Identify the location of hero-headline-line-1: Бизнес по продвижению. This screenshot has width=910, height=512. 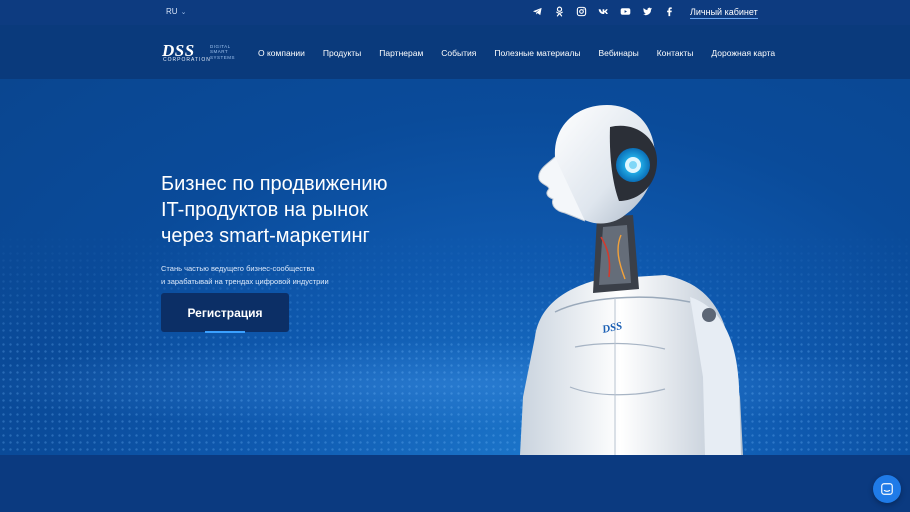
(274, 184).